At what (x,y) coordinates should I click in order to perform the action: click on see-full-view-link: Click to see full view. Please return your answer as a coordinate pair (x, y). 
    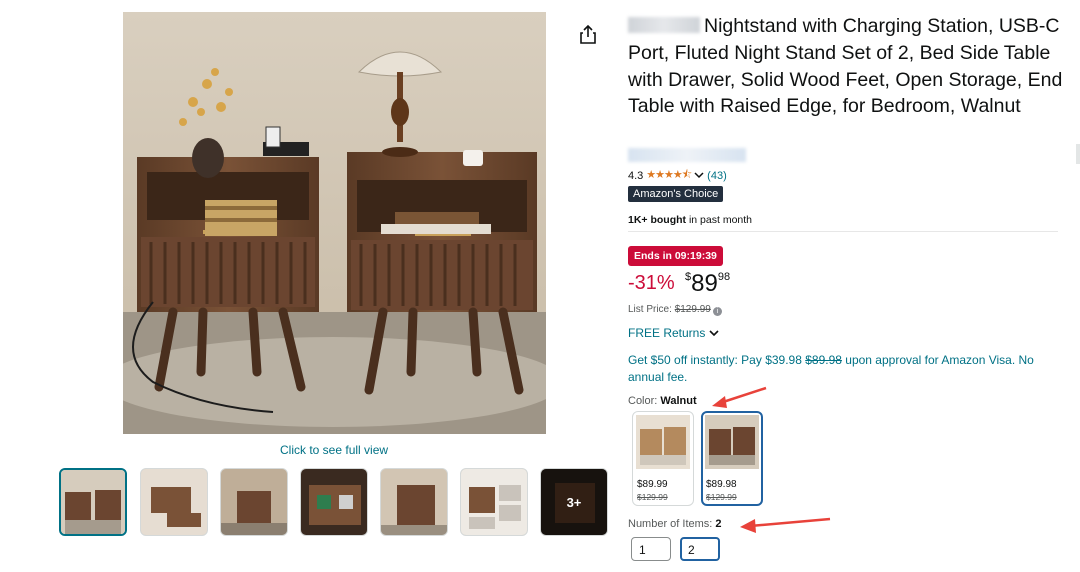
    Looking at the image, I should click on (334, 450).